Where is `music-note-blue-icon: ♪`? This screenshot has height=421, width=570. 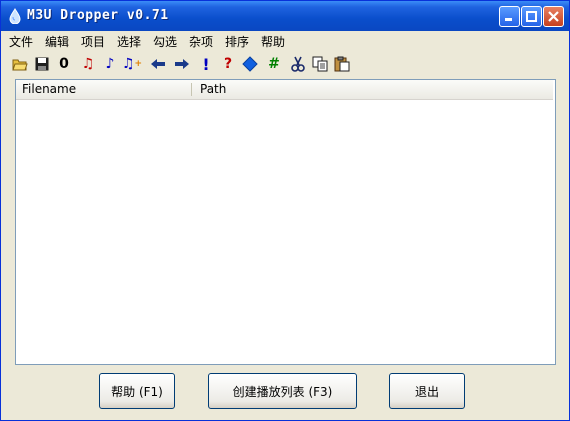 music-note-blue-icon: ♪ is located at coordinates (110, 64).